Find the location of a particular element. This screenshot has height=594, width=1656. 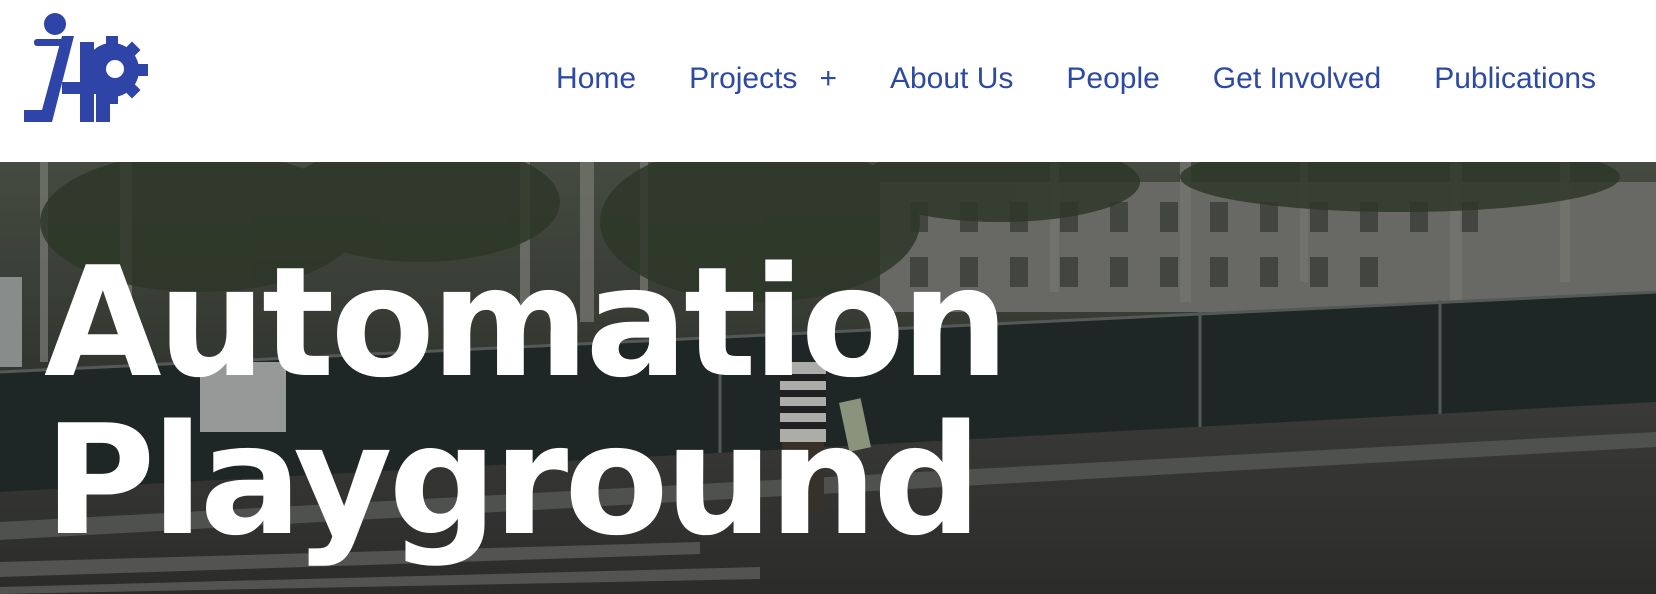

nav-about-us-link: About Us is located at coordinates (951, 79).